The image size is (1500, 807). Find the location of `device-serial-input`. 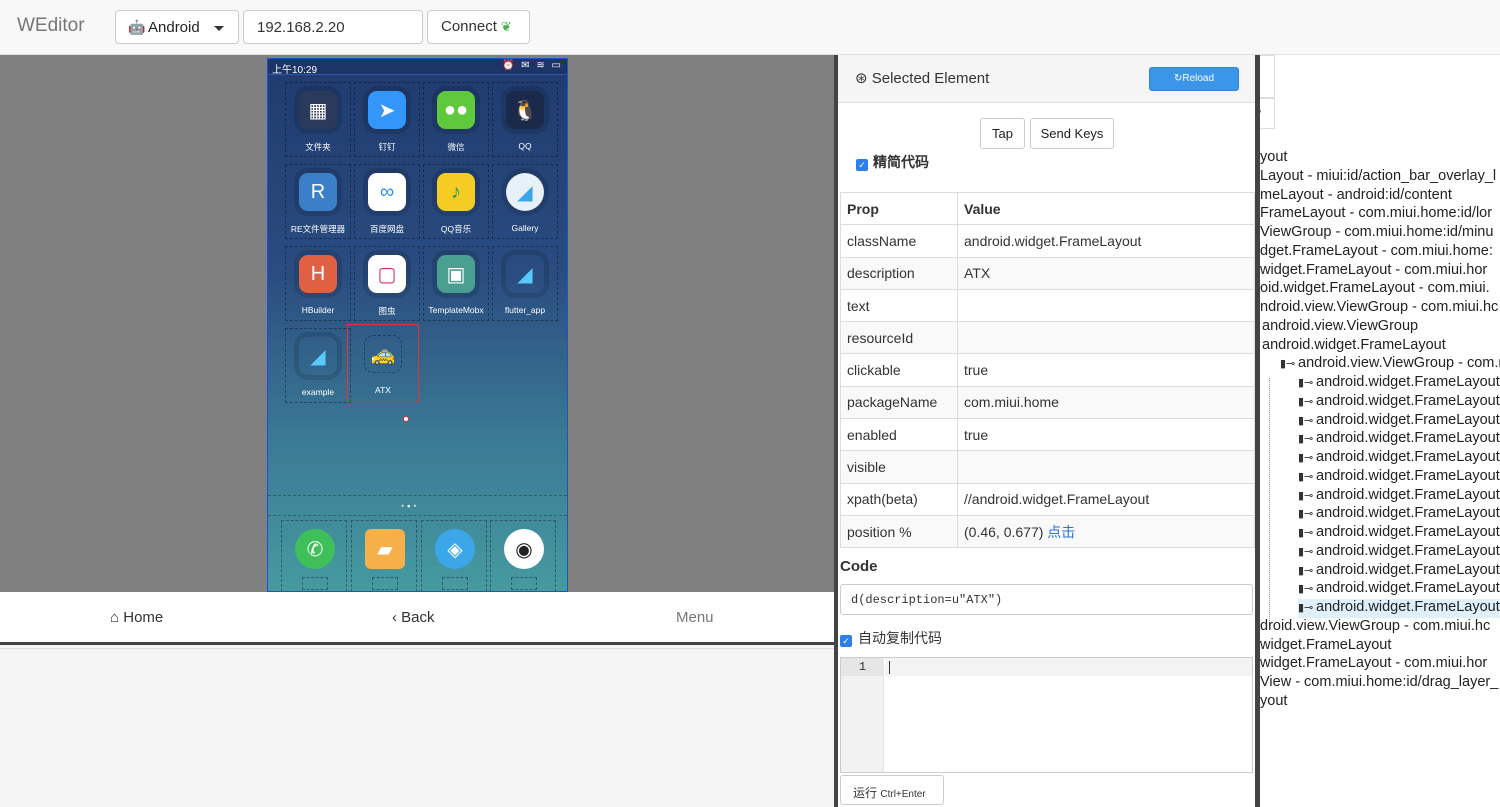

device-serial-input is located at coordinates (333, 27).